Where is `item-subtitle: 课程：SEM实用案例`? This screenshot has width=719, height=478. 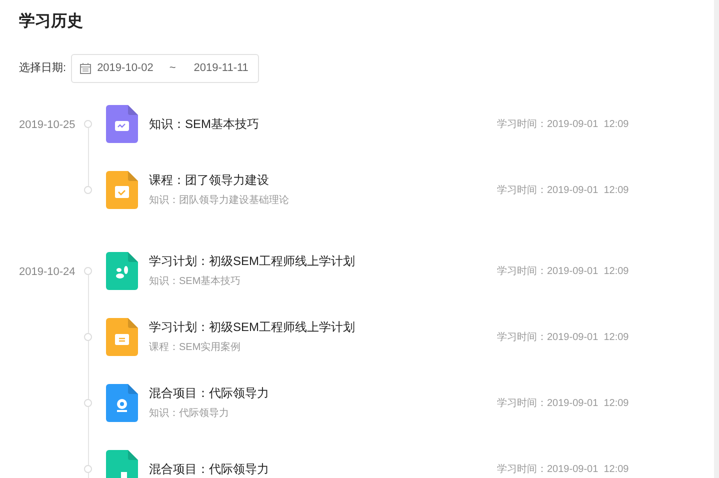
item-subtitle: 课程：SEM实用案例 is located at coordinates (195, 347).